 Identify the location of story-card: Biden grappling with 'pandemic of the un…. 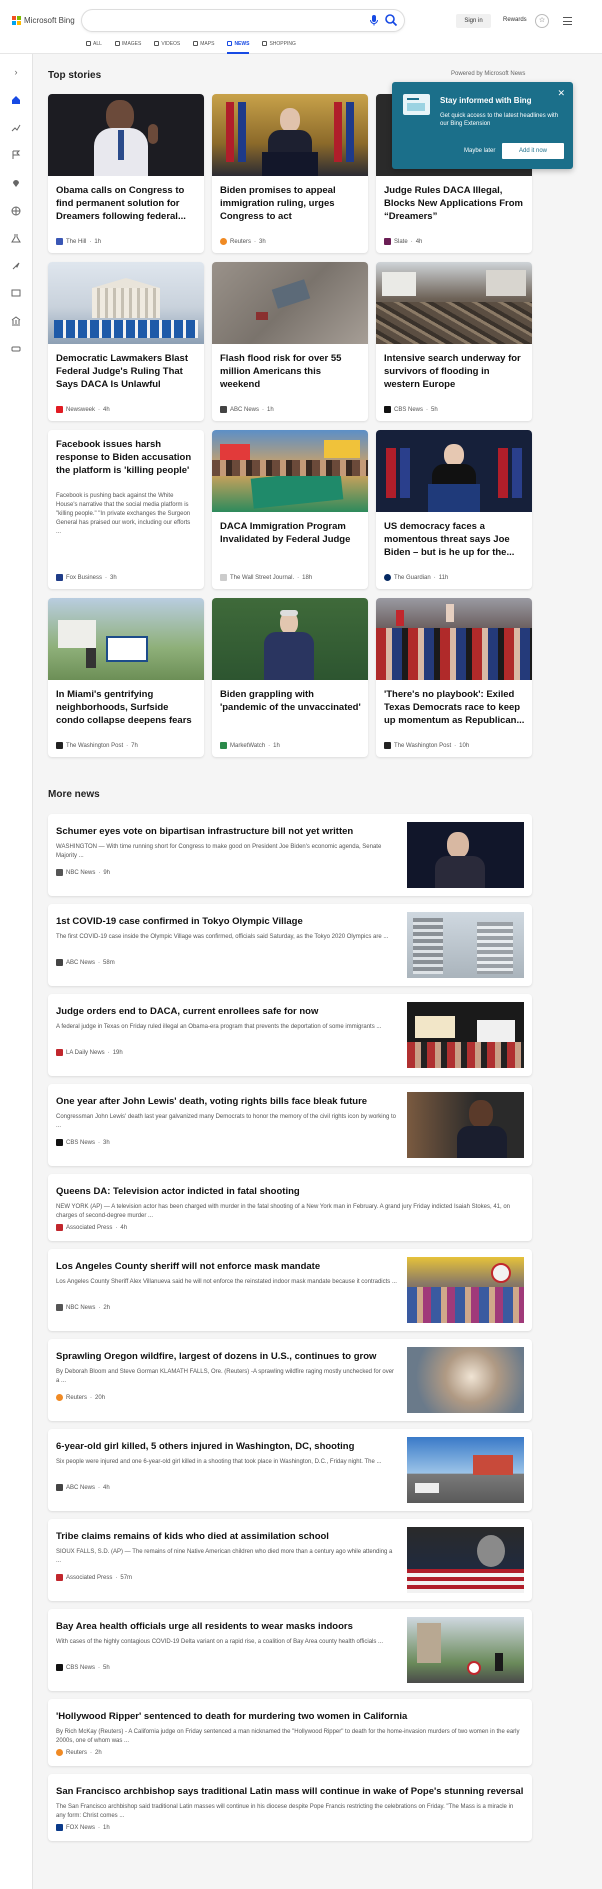
(290, 677).